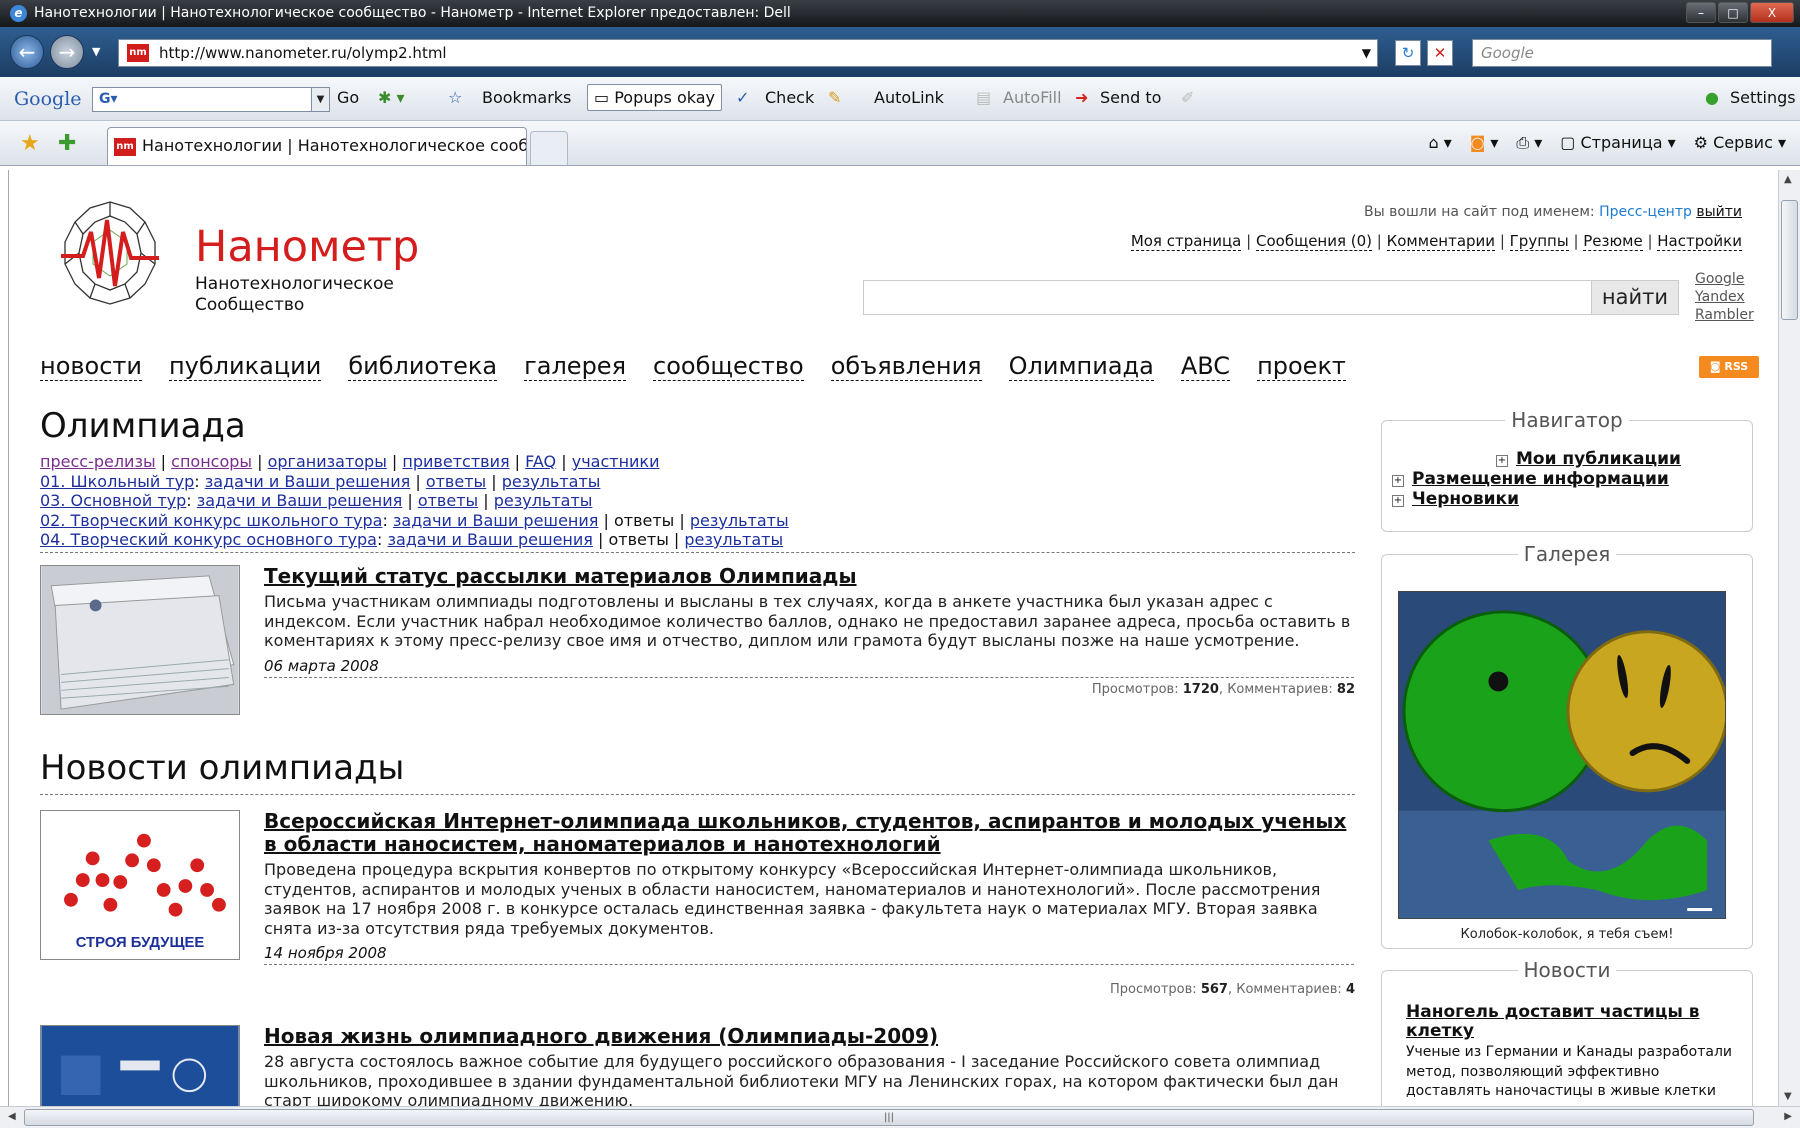 The height and width of the screenshot is (1128, 1800). Describe the element at coordinates (1081, 366) in the screenshot. I see `nav-olympiad: Олимпиада` at that location.